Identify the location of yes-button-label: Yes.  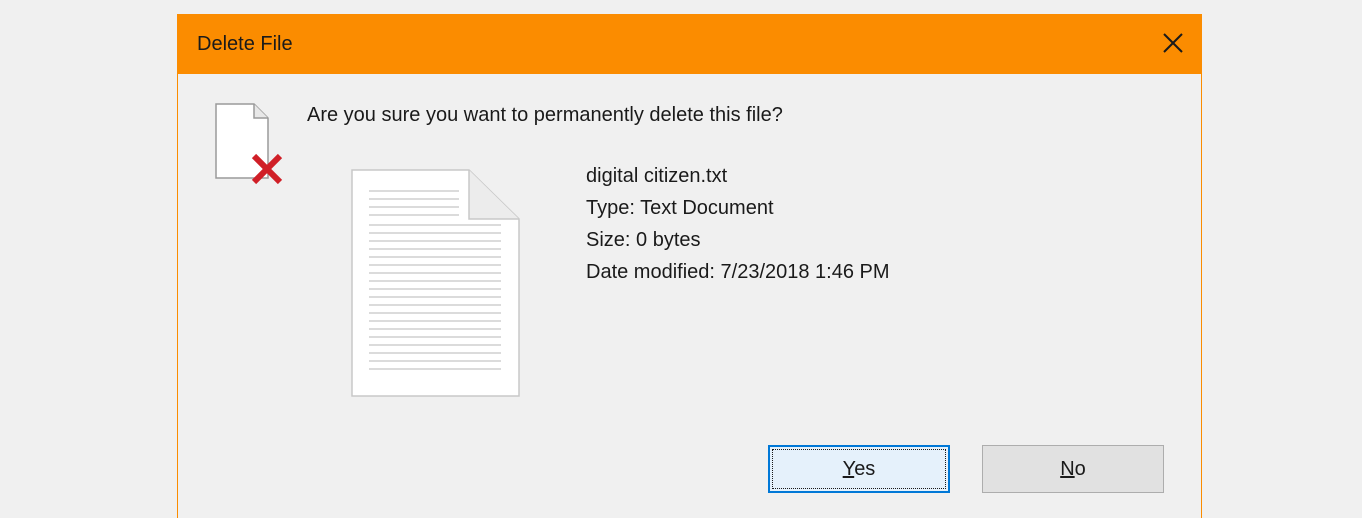
(859, 468).